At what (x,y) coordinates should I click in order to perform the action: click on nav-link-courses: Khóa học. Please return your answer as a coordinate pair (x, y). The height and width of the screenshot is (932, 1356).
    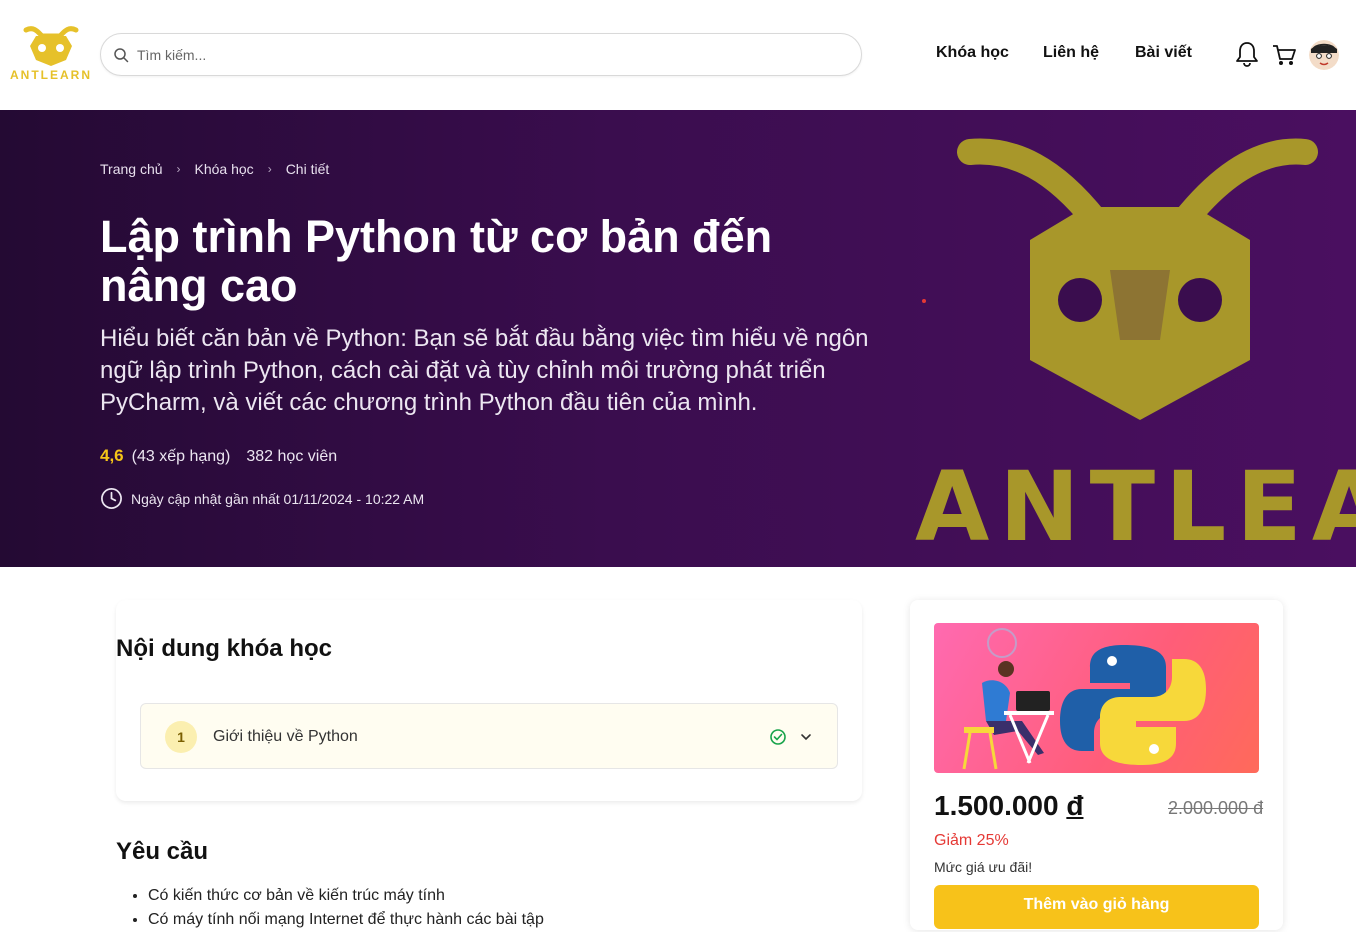
    Looking at the image, I should click on (972, 53).